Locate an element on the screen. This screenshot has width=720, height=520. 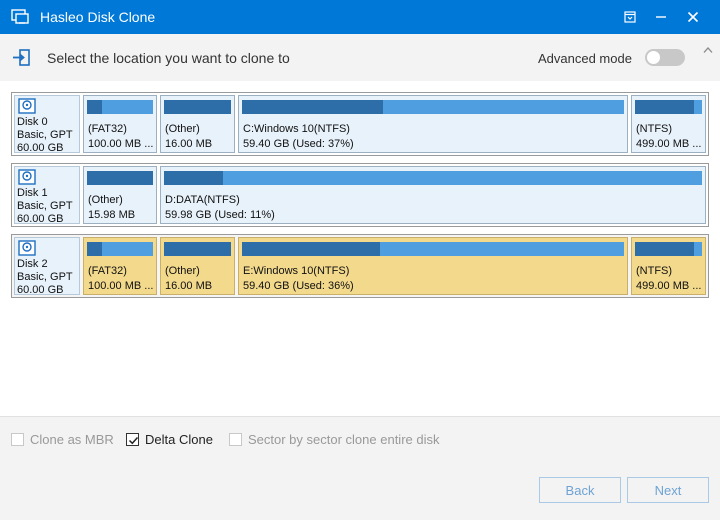
delta-clone-checkbox is located at coordinates (132, 439).